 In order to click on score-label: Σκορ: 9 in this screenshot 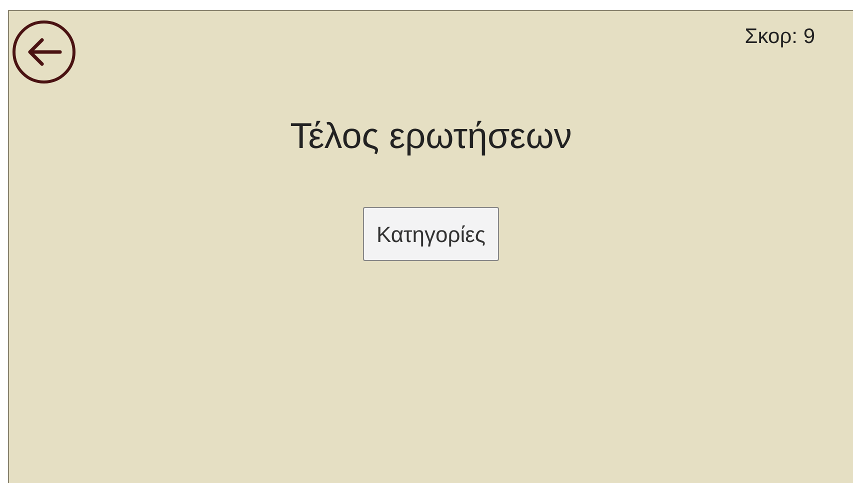, I will do `click(779, 37)`.